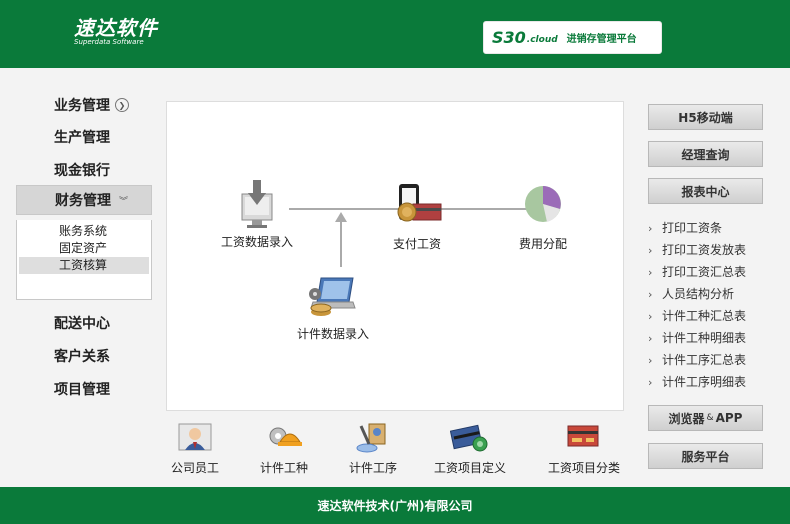 This screenshot has height=524, width=790. I want to click on menu-production: 生产管理, so click(84, 137).